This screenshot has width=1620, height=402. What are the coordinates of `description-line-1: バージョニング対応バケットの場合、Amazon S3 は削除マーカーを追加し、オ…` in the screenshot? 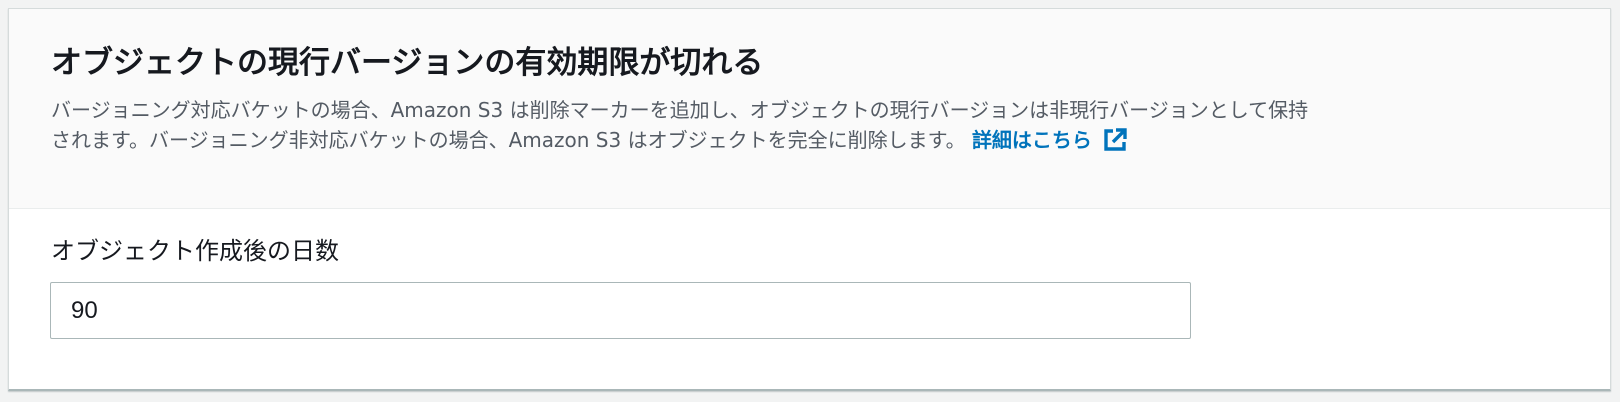 It's located at (680, 110).